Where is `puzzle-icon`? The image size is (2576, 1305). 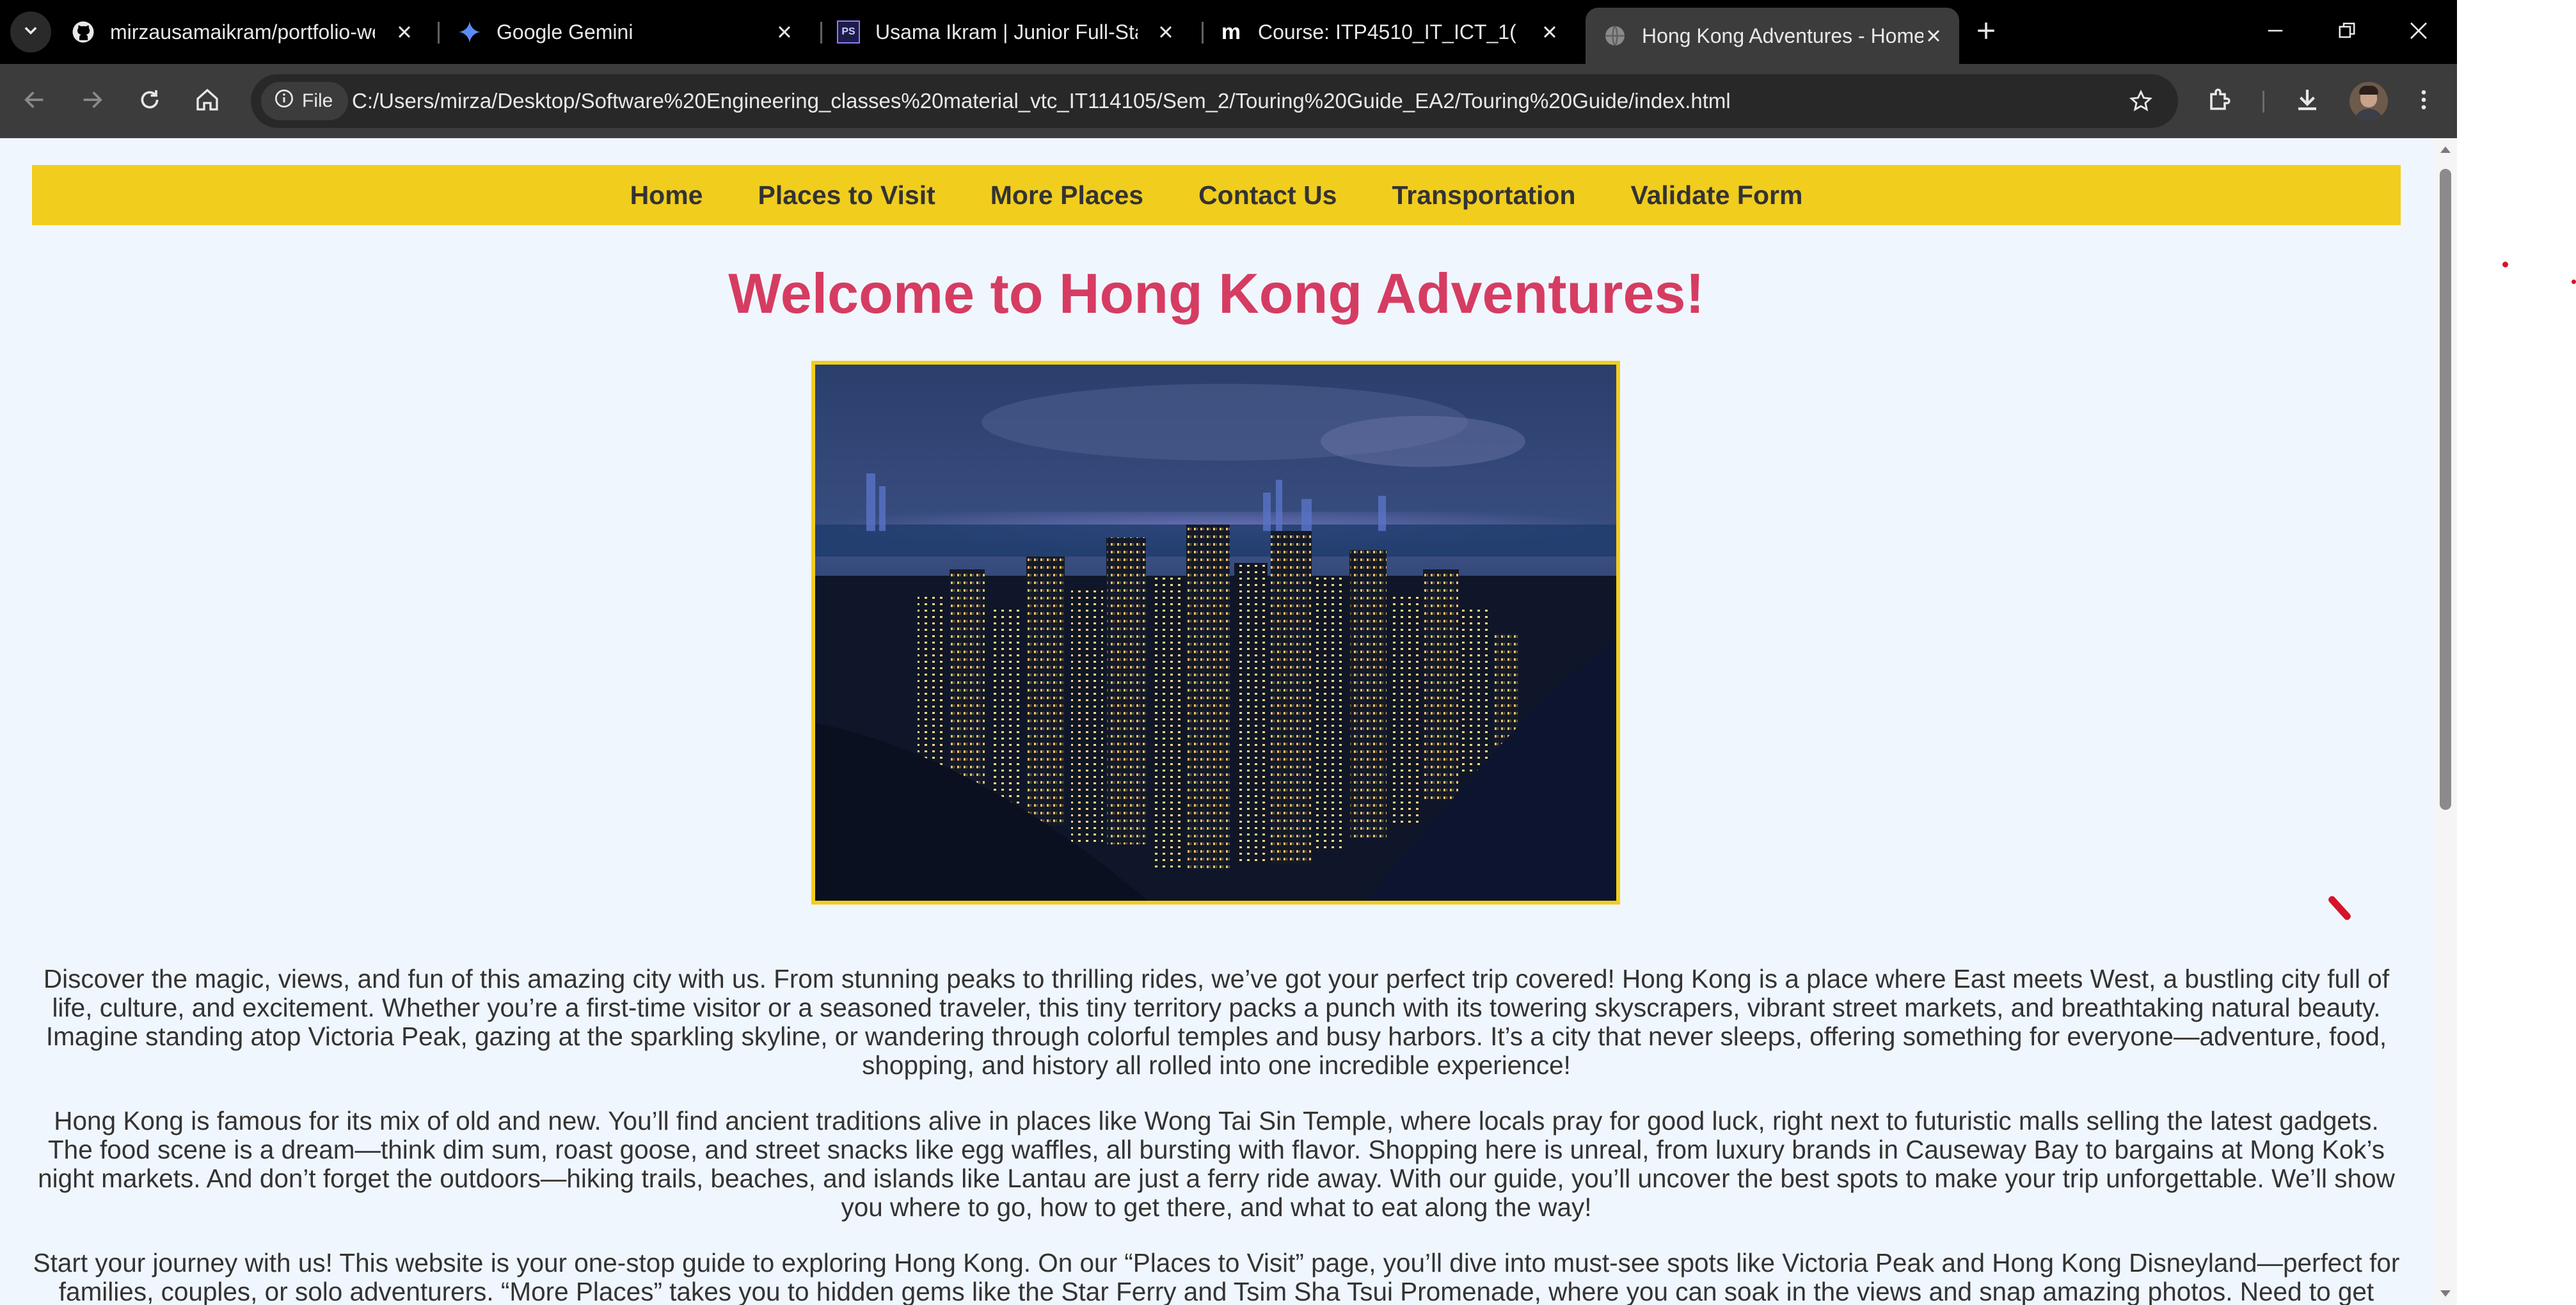 puzzle-icon is located at coordinates (2220, 101).